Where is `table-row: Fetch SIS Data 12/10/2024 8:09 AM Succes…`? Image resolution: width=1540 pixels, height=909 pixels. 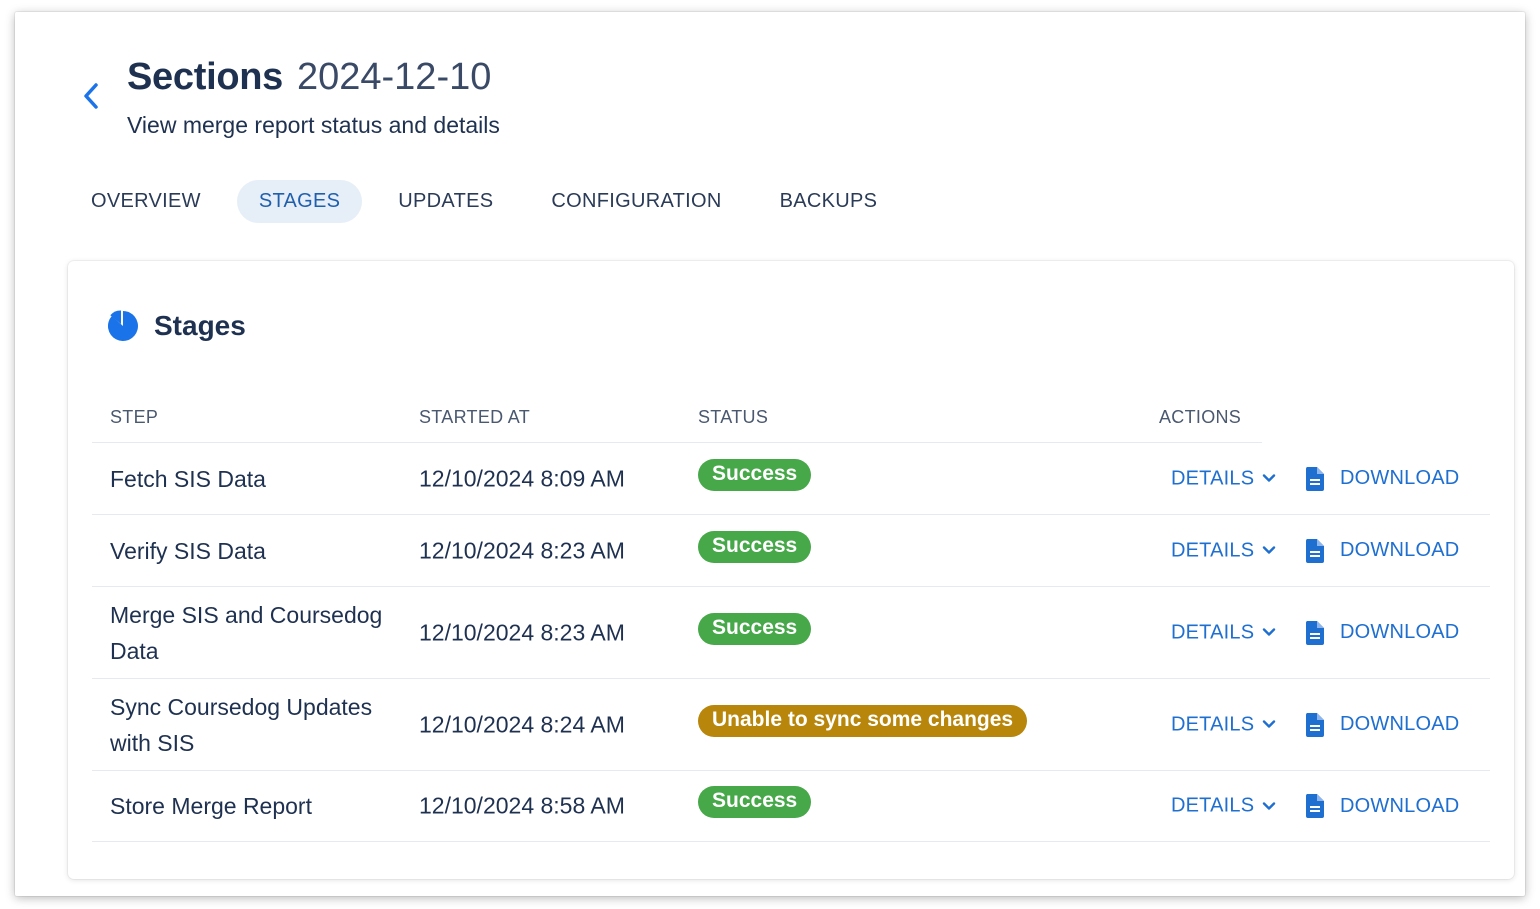 table-row: Fetch SIS Data 12/10/2024 8:09 AM Succes… is located at coordinates (791, 479).